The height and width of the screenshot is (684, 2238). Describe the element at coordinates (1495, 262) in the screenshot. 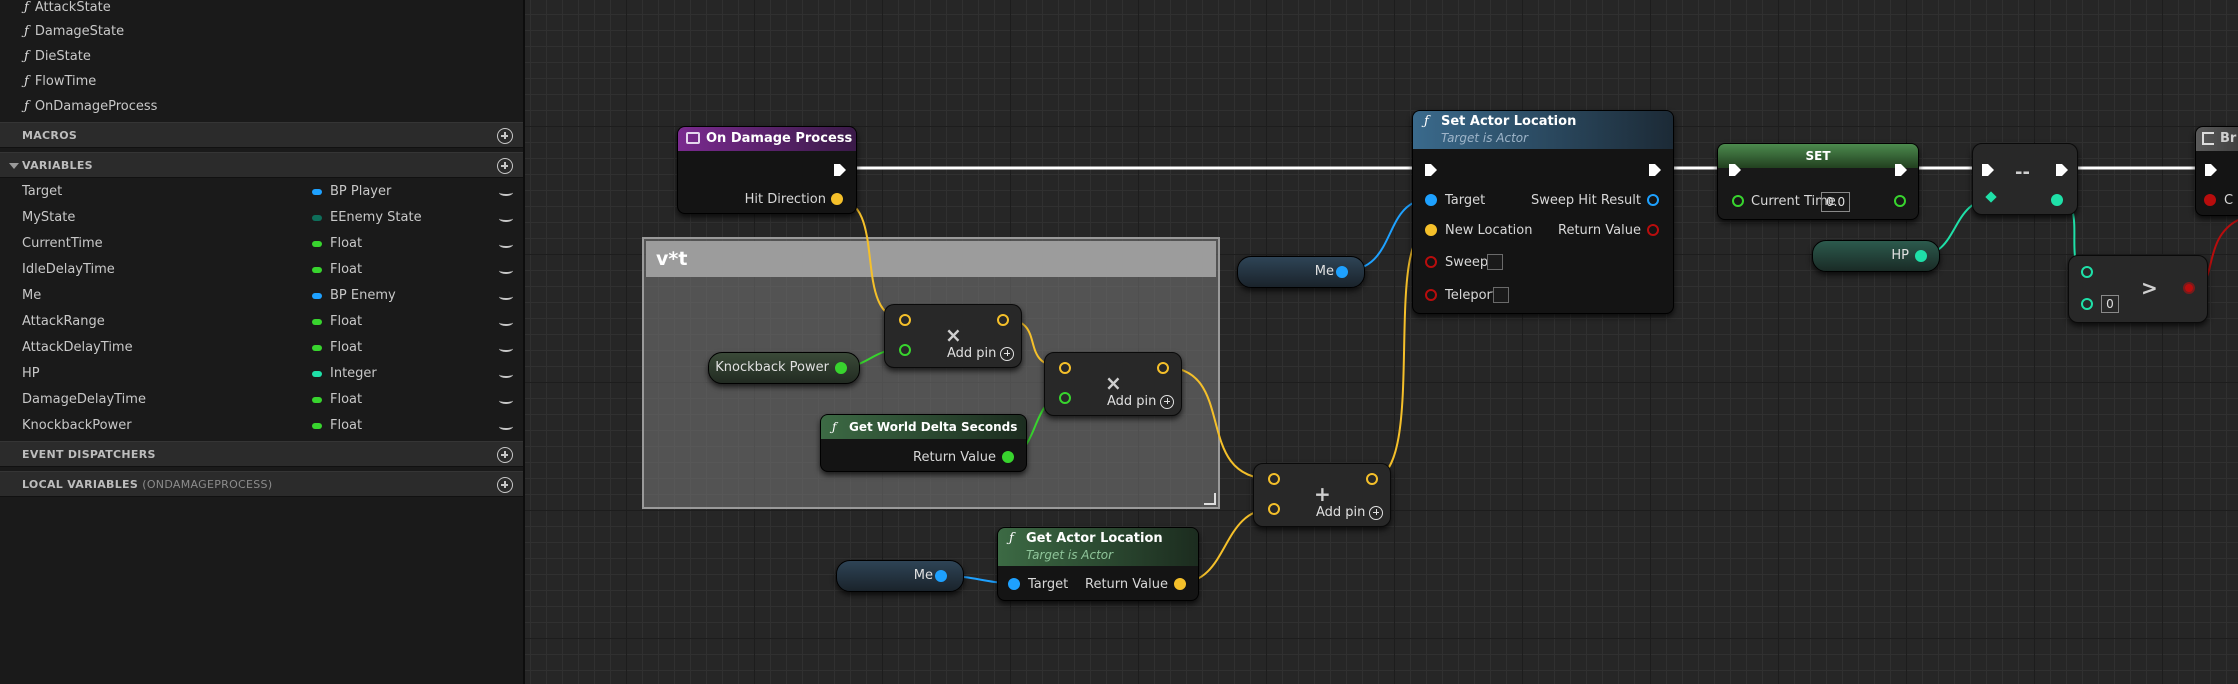

I see `sweep-checkbox` at that location.